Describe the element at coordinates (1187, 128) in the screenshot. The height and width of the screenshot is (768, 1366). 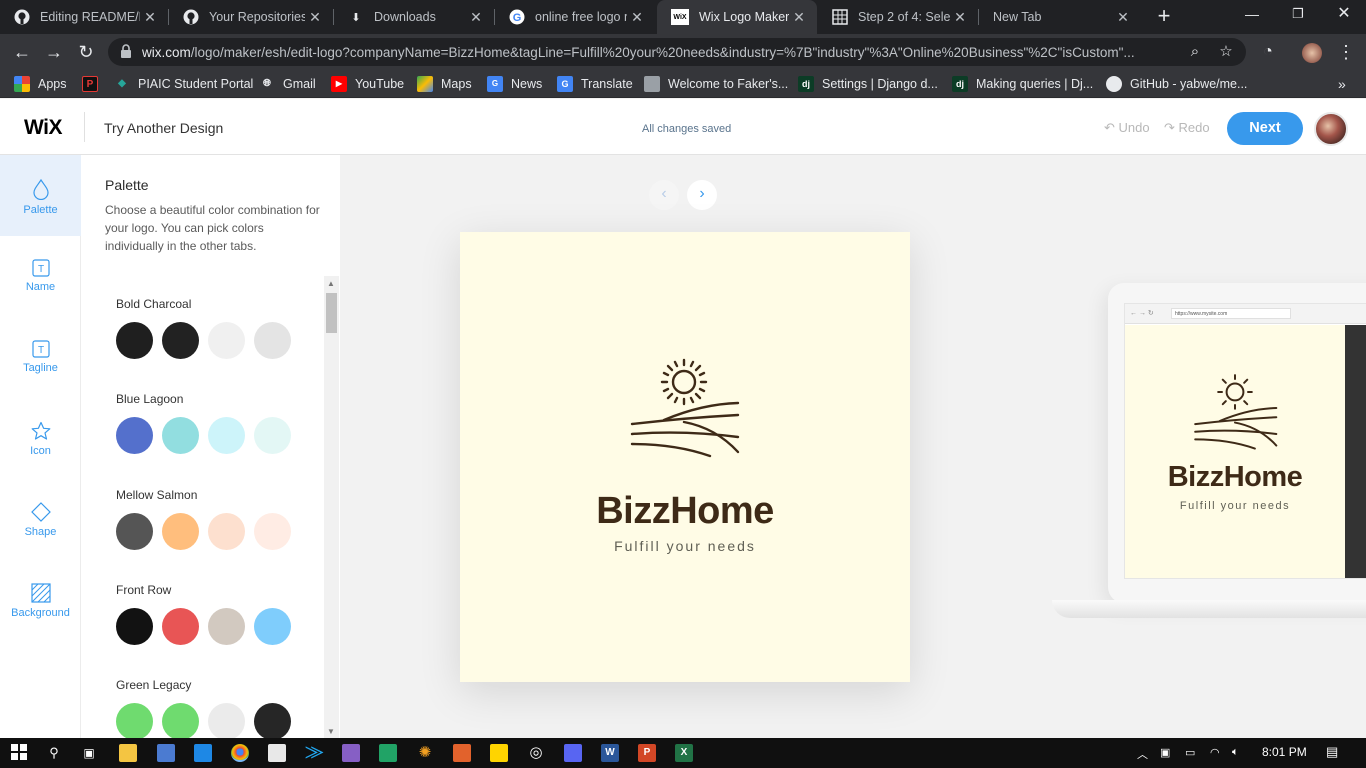
I see `redo-button: ↷ Redo` at that location.